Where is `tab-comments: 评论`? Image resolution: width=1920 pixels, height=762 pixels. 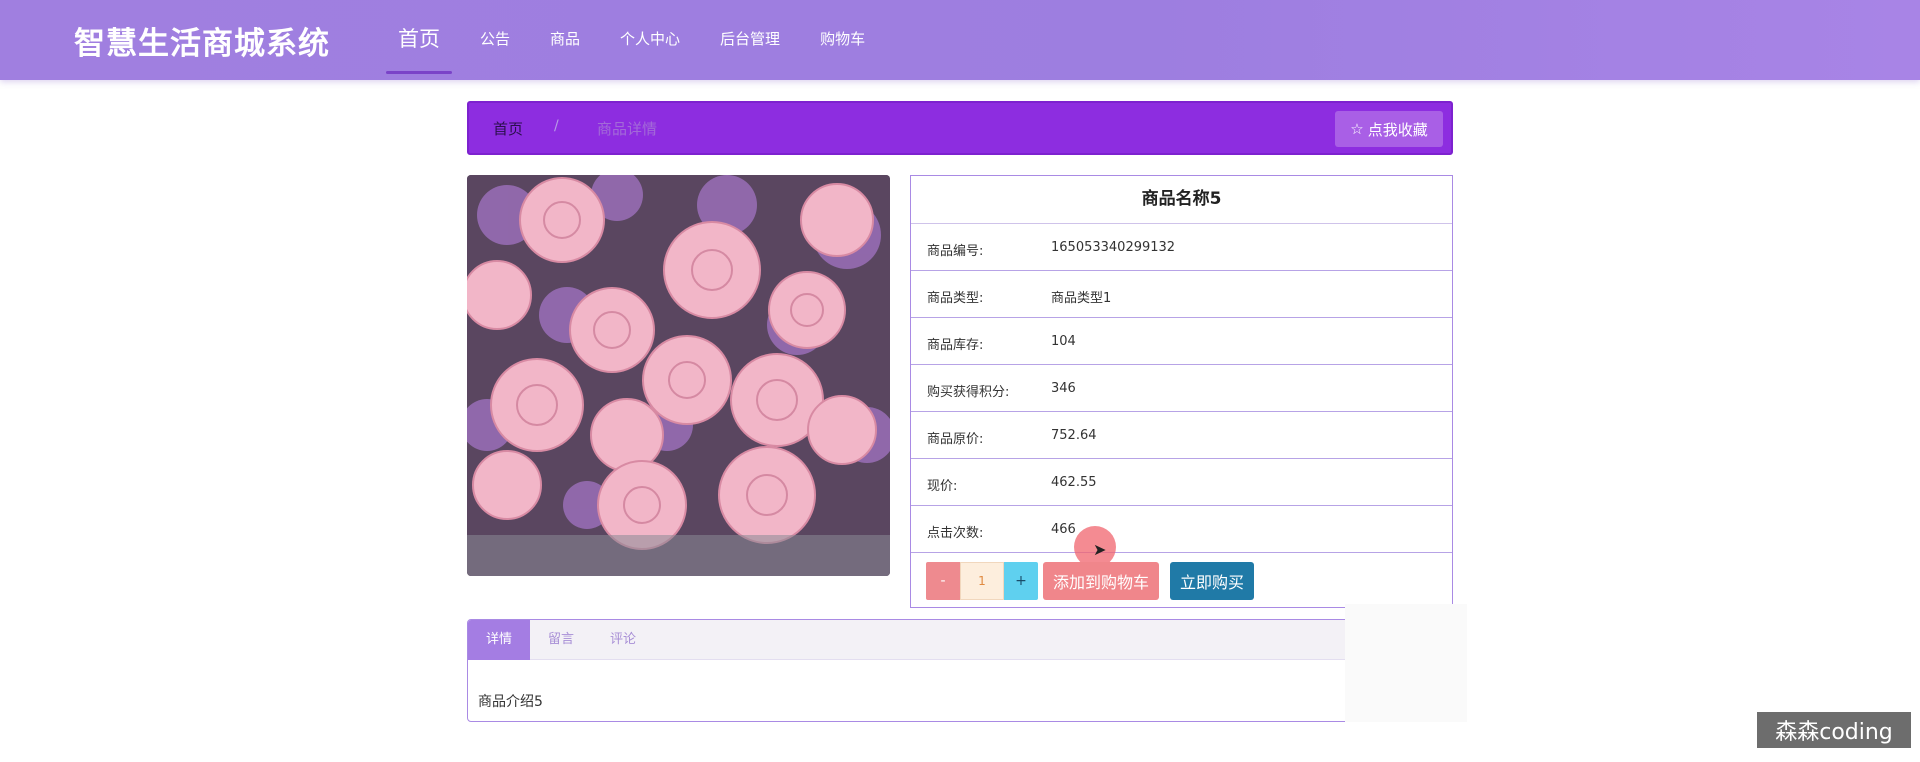
tab-comments: 评论 is located at coordinates (623, 640).